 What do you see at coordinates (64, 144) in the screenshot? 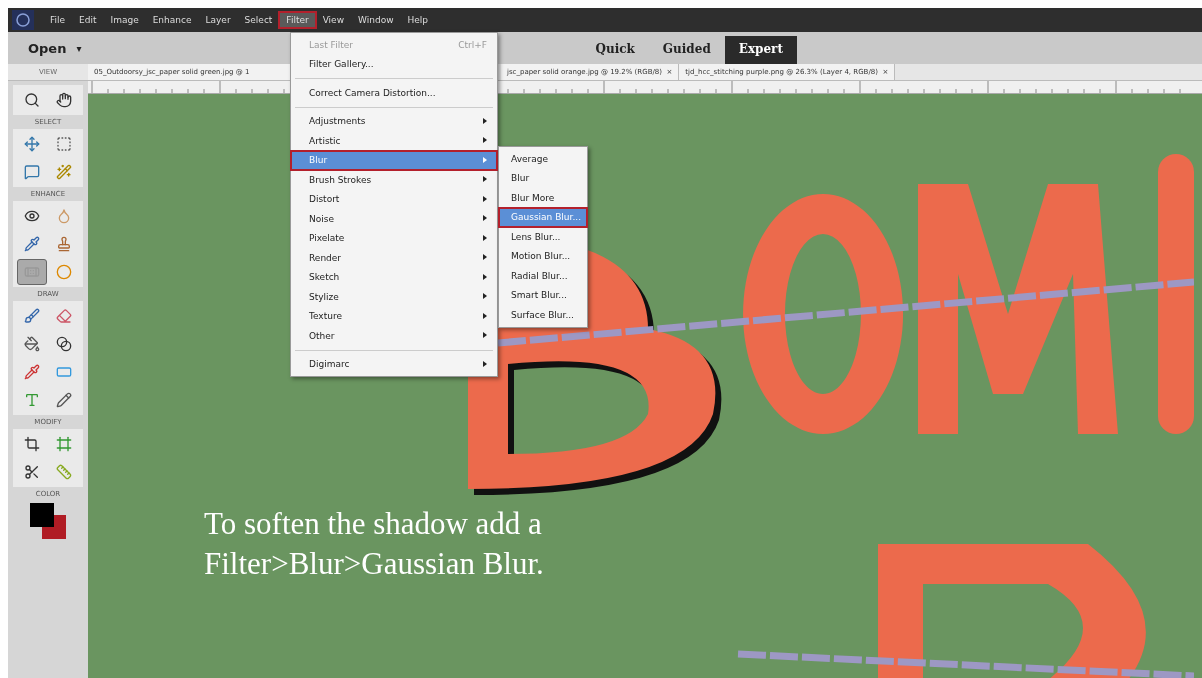
I see `marquee-icon` at bounding box center [64, 144].